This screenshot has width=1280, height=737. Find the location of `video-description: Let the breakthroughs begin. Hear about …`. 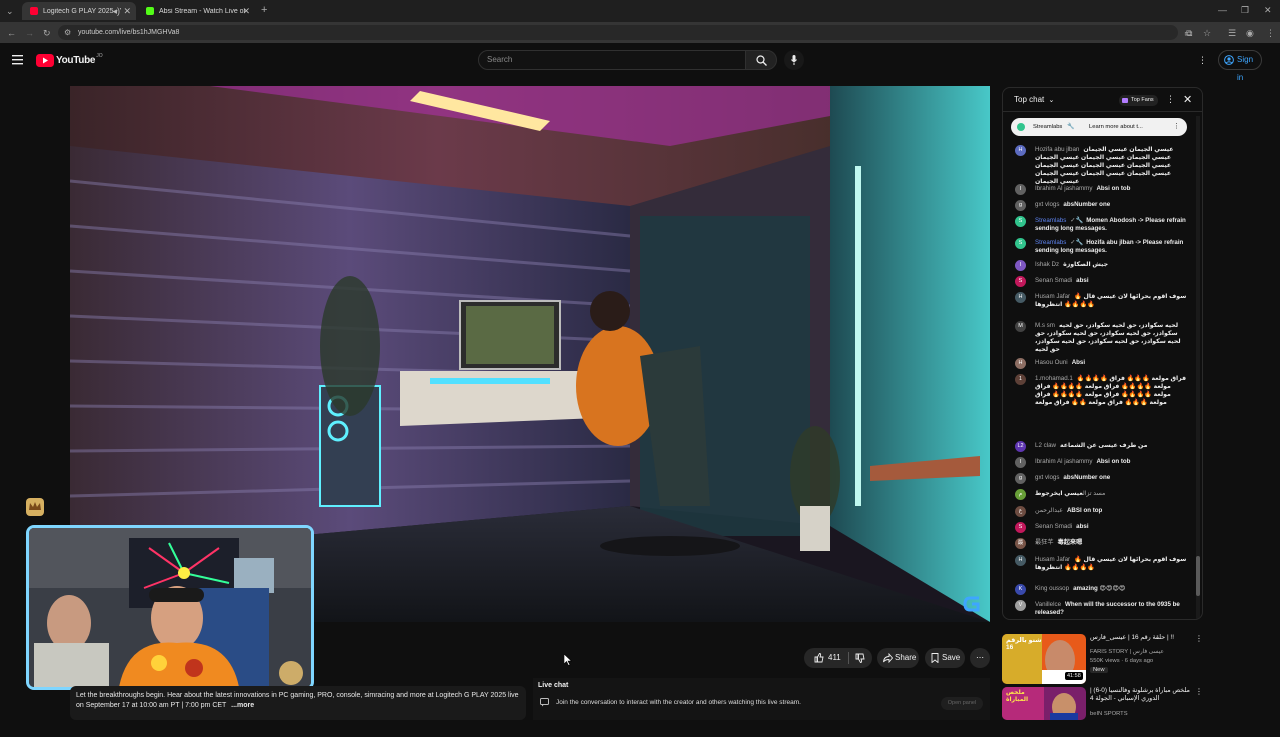

video-description: Let the breakthroughs begin. Hear about … is located at coordinates (298, 703).